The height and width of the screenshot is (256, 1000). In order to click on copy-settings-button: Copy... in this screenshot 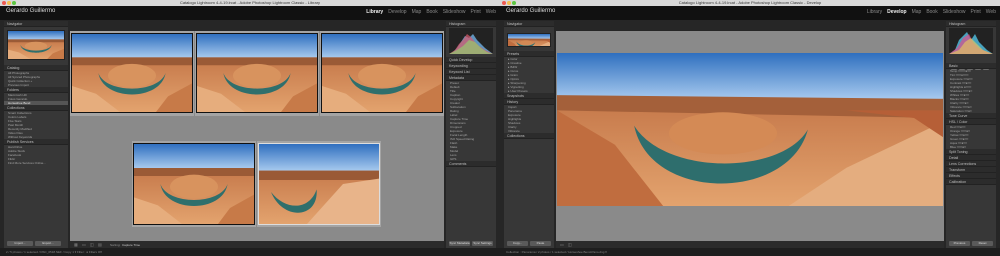, I will do `click(517, 243)`.